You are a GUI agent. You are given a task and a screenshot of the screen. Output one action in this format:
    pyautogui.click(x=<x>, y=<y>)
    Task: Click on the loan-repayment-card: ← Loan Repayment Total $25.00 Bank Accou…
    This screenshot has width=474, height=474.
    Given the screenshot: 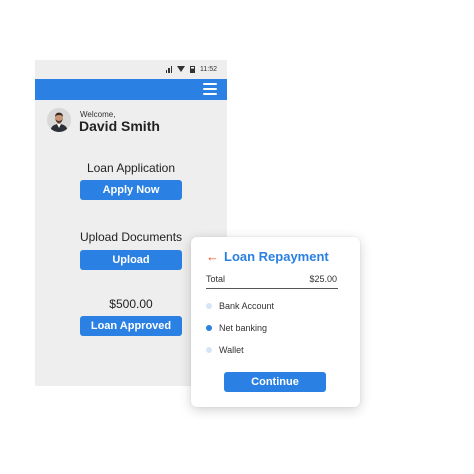 What is the action you would take?
    pyautogui.click(x=275, y=322)
    